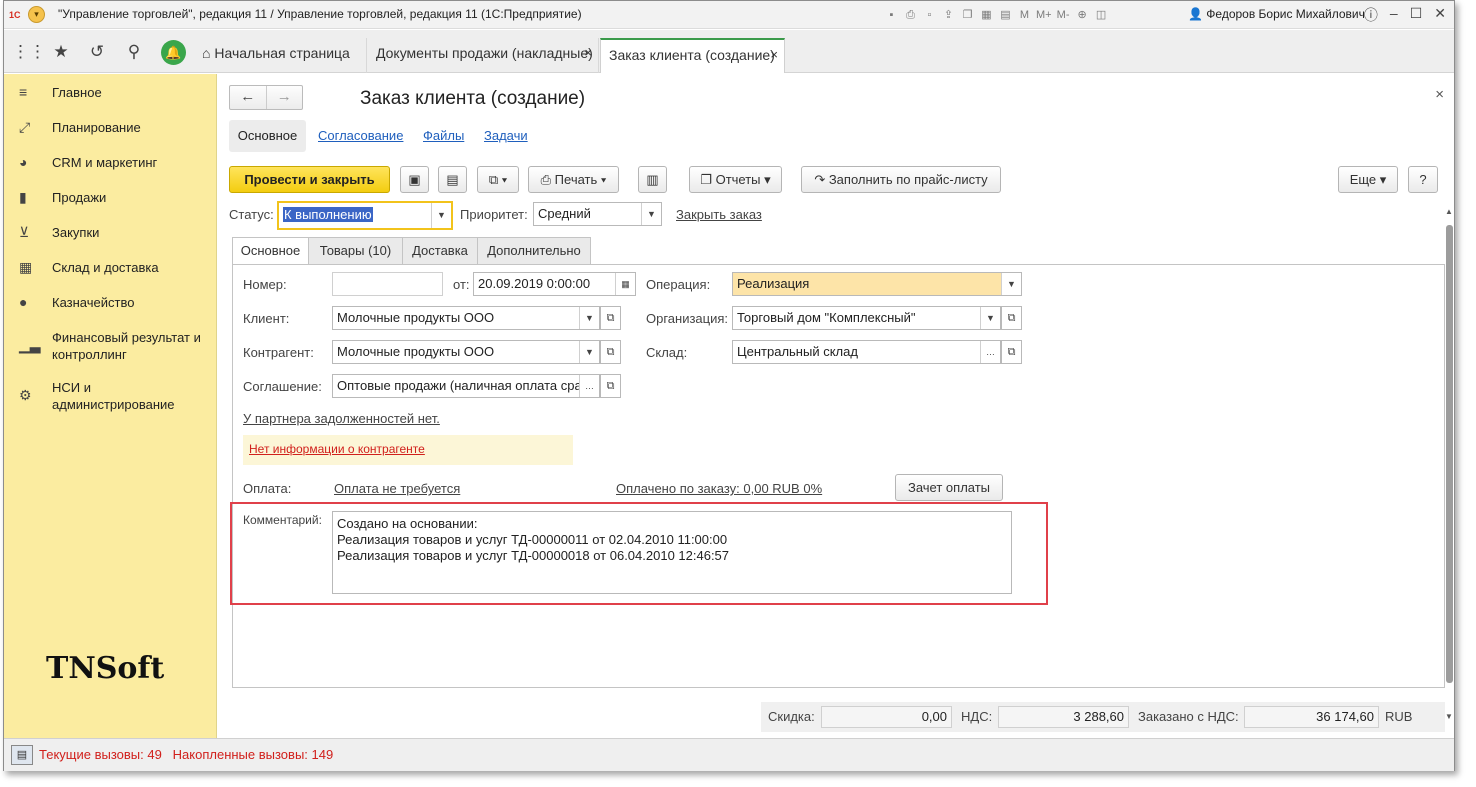 The height and width of the screenshot is (787, 1476). Describe the element at coordinates (29, 52) in the screenshot. I see `apps-grid-icon: ⋮⋮` at that location.